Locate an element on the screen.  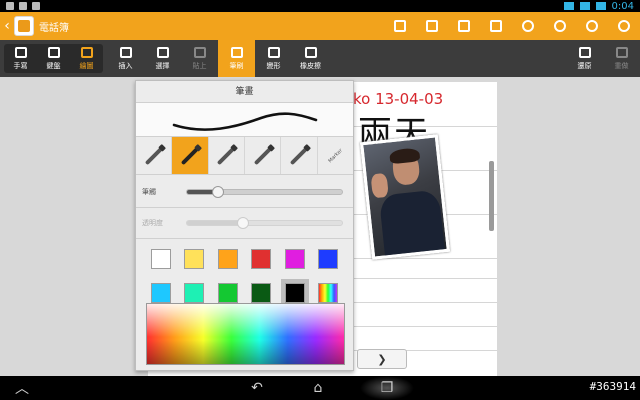
pen-brush-option is located at coordinates (154, 155).